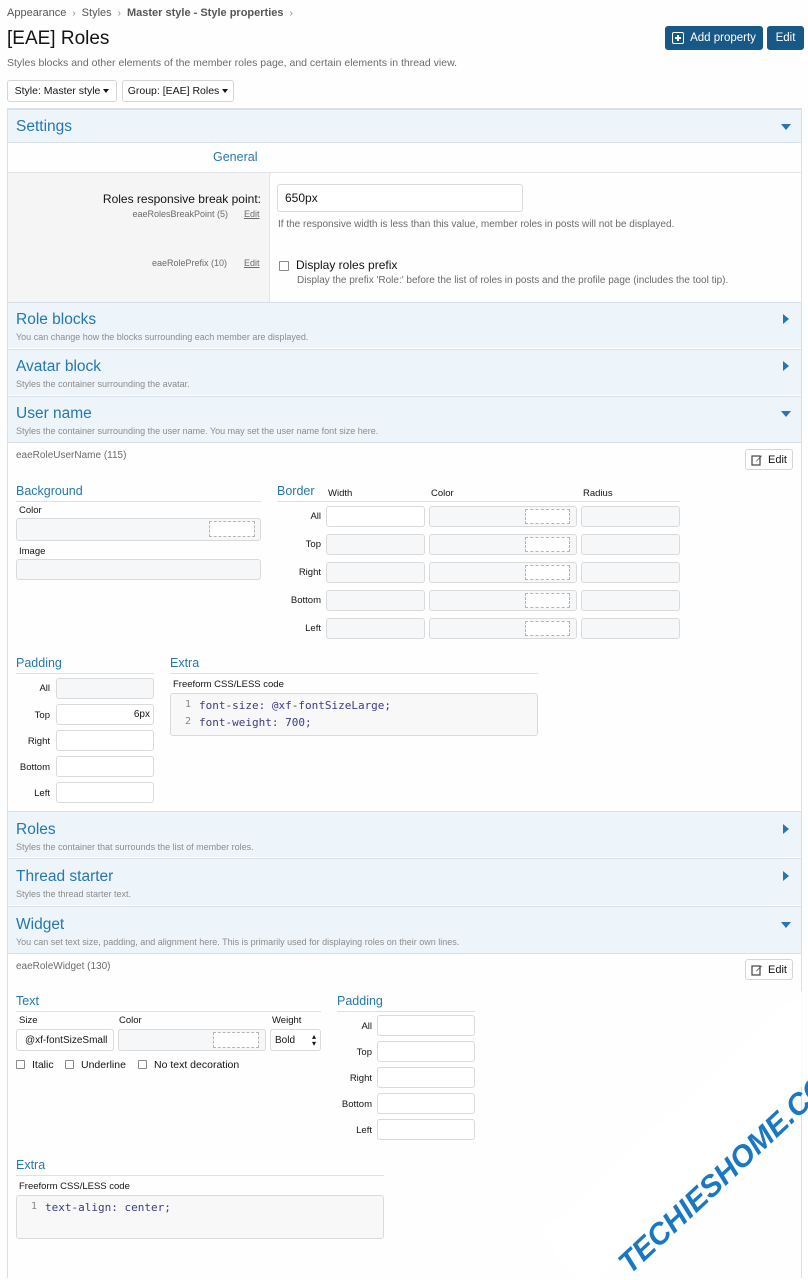 The width and height of the screenshot is (808, 1280). Describe the element at coordinates (28, 1020) in the screenshot. I see `text-size-label: Size` at that location.